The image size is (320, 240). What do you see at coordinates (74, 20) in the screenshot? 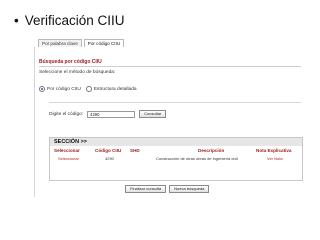
I see `slide-title-text: Verificación CIIU` at bounding box center [74, 20].